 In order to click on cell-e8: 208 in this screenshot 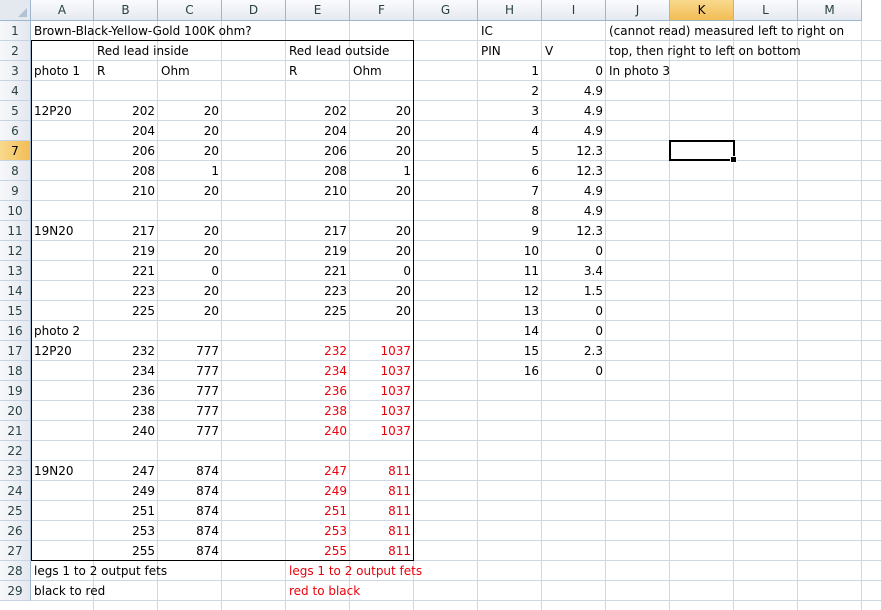, I will do `click(318, 171)`.